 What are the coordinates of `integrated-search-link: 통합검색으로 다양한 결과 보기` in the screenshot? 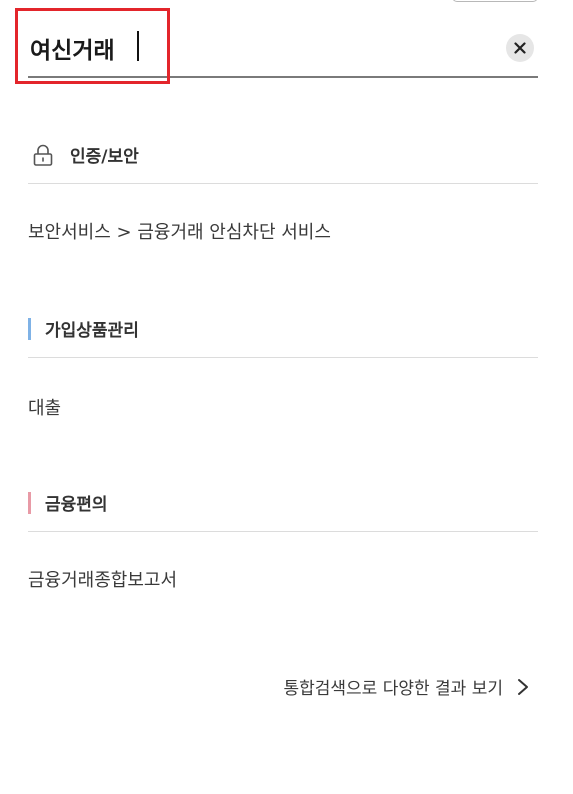 It's located at (406, 686).